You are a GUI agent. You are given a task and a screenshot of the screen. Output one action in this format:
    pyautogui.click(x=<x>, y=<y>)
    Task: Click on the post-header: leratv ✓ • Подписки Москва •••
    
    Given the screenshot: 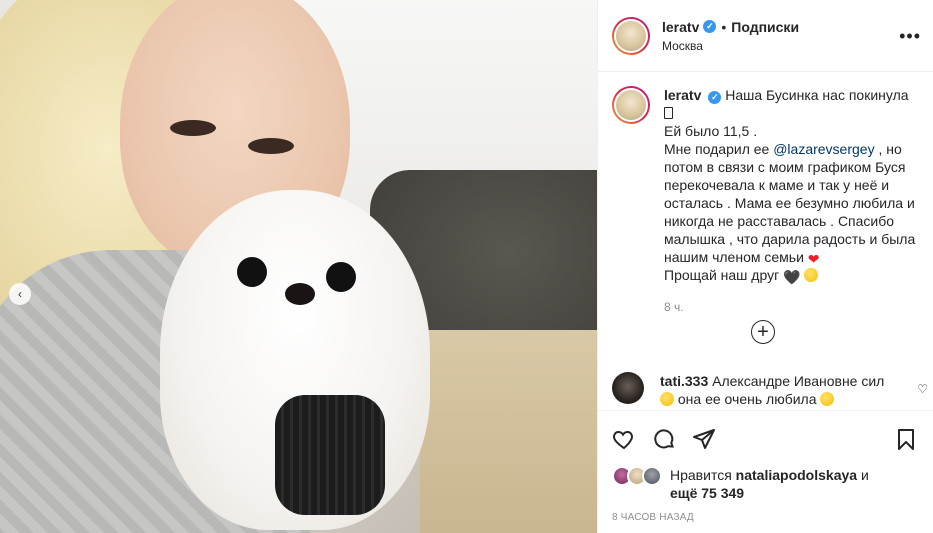 What is the action you would take?
    pyautogui.click(x=765, y=36)
    